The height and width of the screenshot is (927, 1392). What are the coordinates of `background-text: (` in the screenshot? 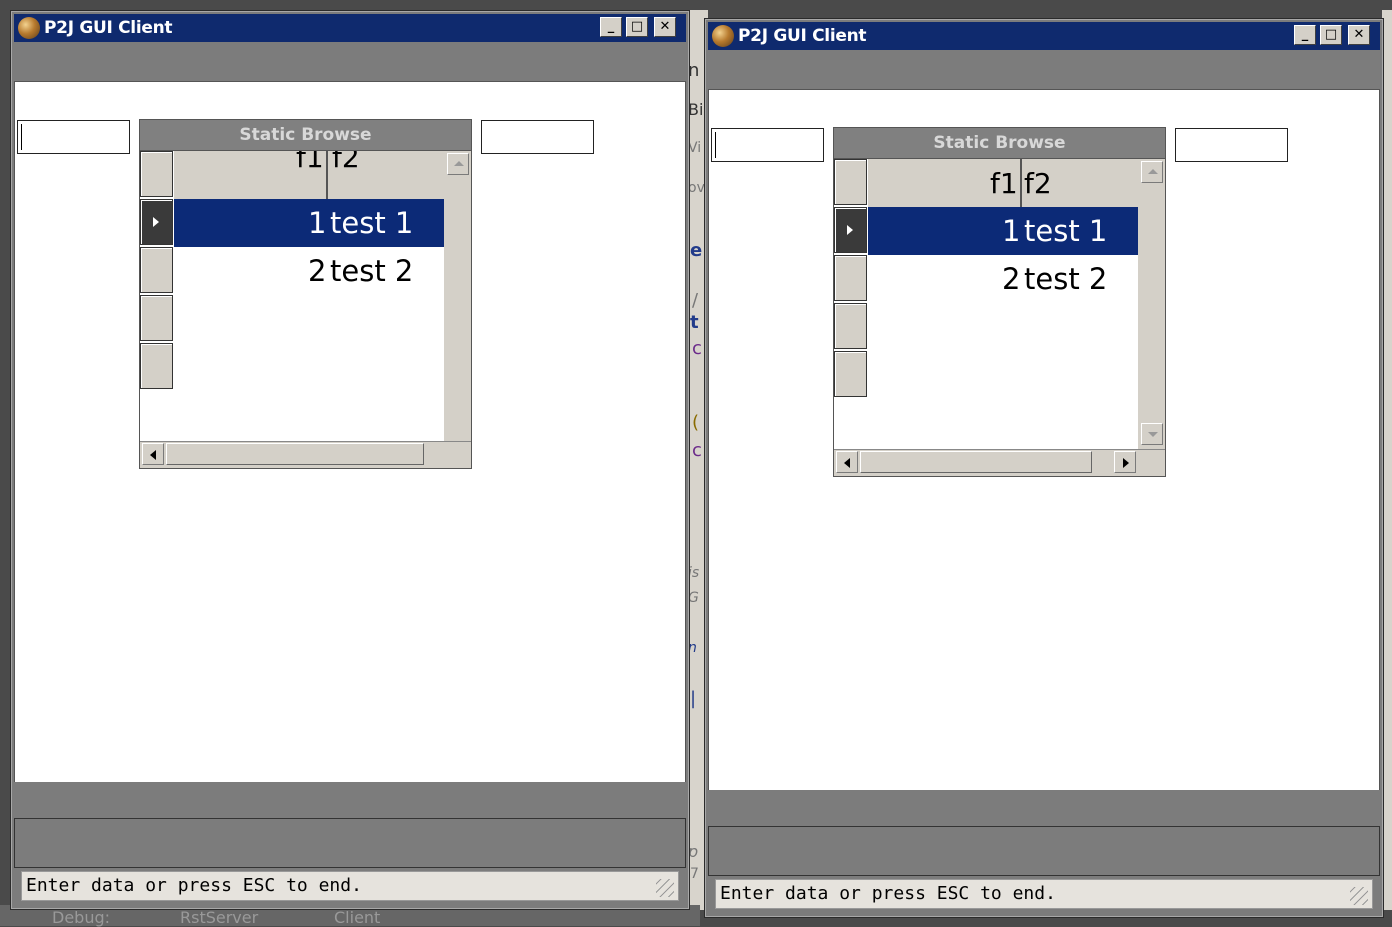 It's located at (696, 422).